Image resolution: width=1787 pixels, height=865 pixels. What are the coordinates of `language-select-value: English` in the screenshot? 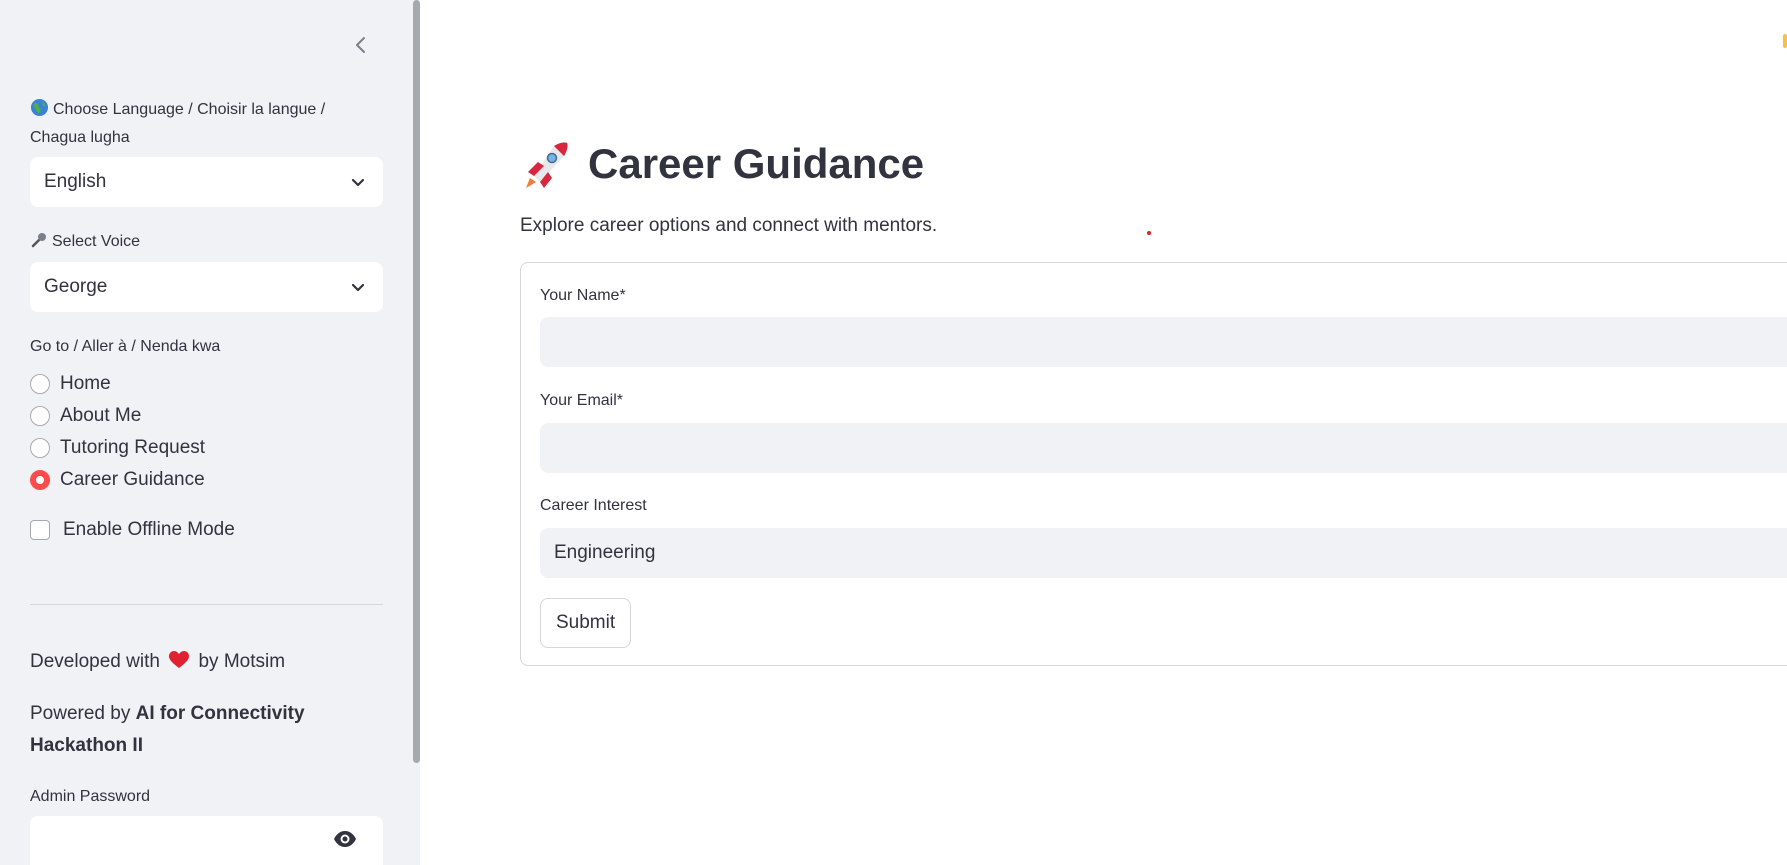 It's located at (75, 181).